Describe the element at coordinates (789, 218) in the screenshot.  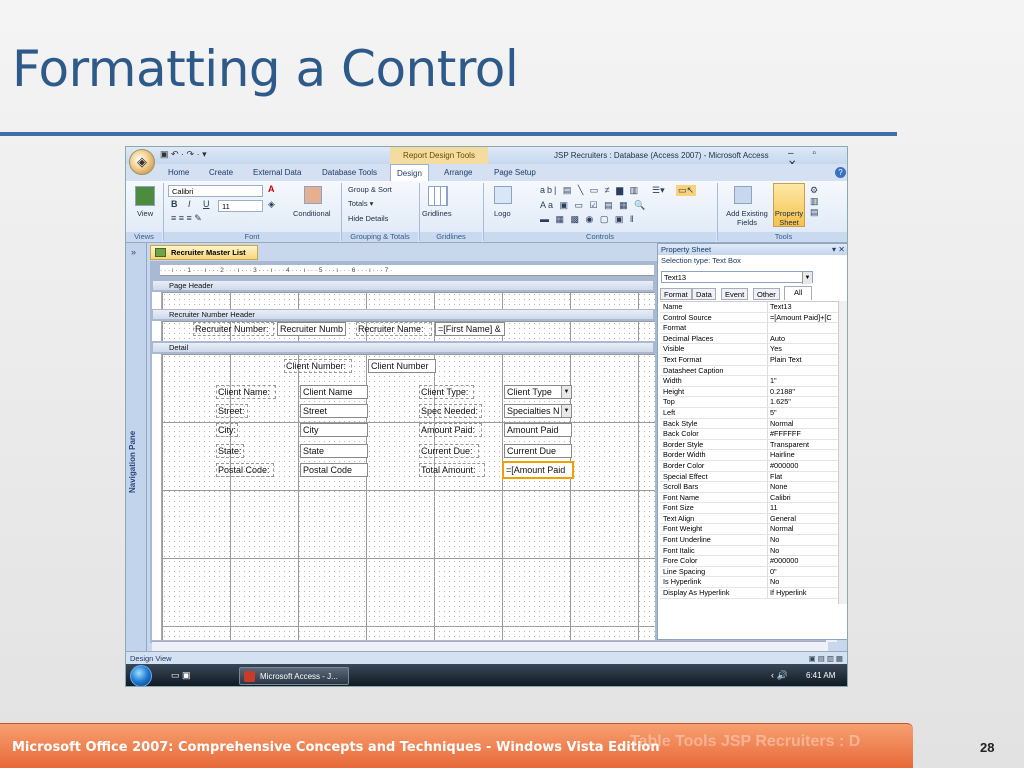
I see `property-sheet-button: Property Sheet` at that location.